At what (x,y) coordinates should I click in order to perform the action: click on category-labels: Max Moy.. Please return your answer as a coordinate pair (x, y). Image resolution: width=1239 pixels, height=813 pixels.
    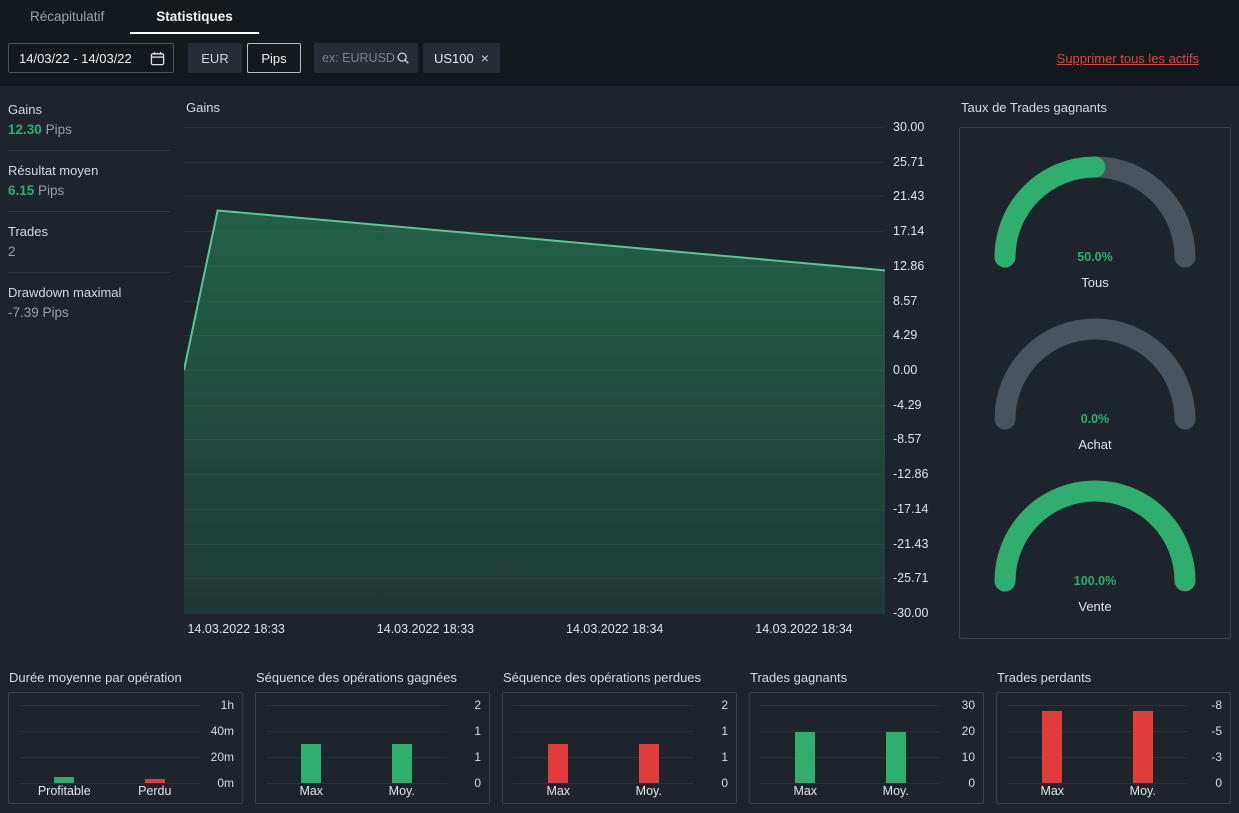
    Looking at the image, I should click on (1097, 791).